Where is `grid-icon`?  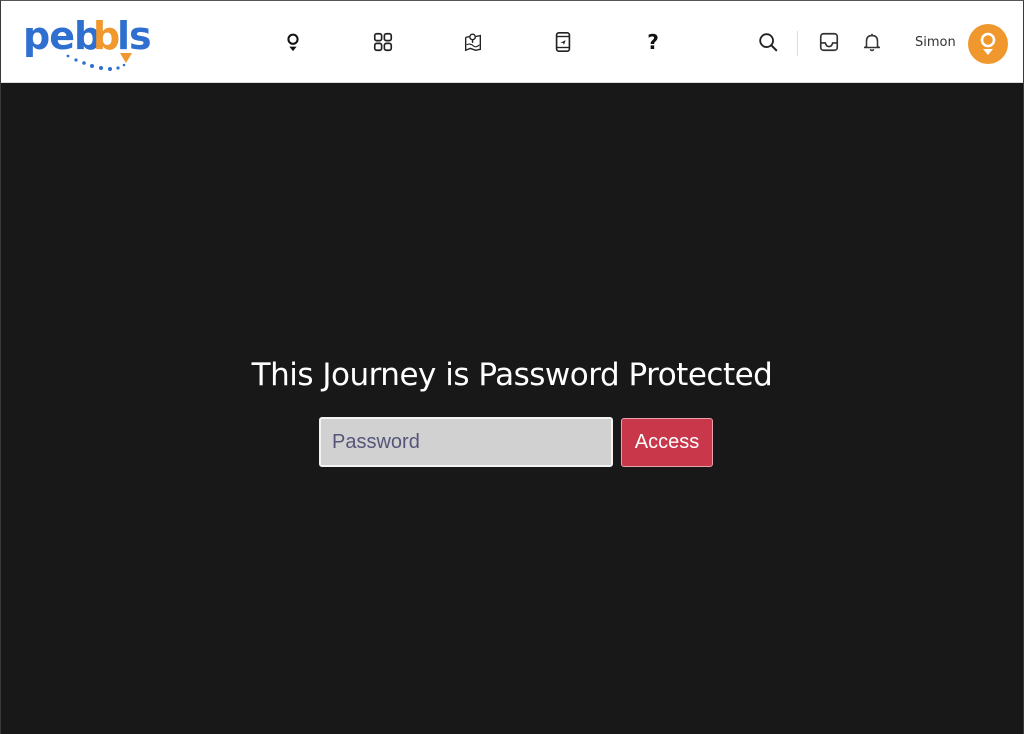
grid-icon is located at coordinates (383, 42).